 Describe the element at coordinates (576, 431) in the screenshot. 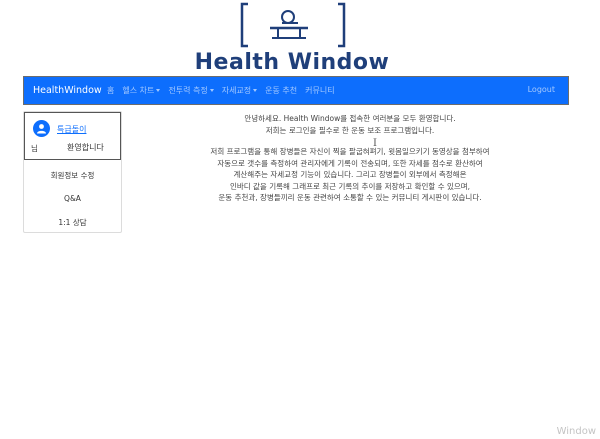

I see `watermark-text: Window` at that location.